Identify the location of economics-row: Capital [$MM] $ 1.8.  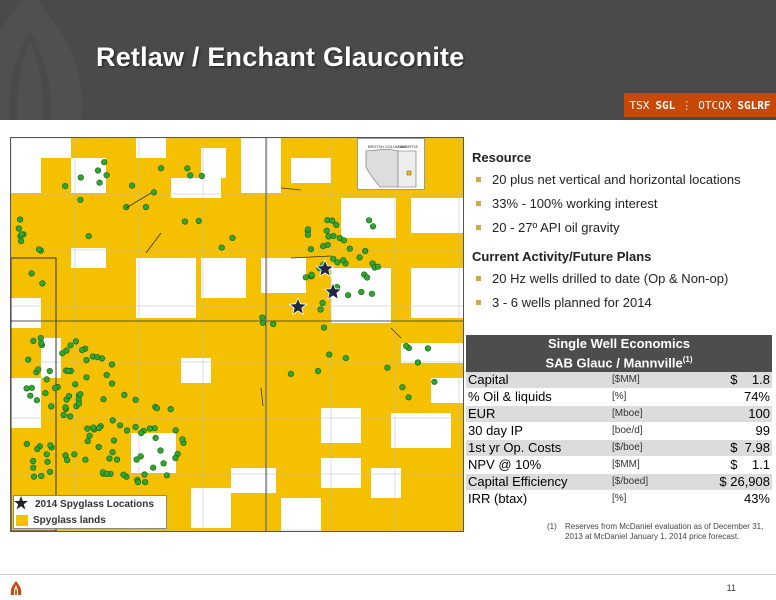
(619, 381).